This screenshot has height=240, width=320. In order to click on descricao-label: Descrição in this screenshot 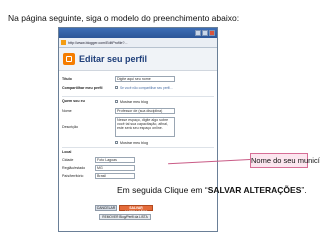, I will do `click(70, 127)`.